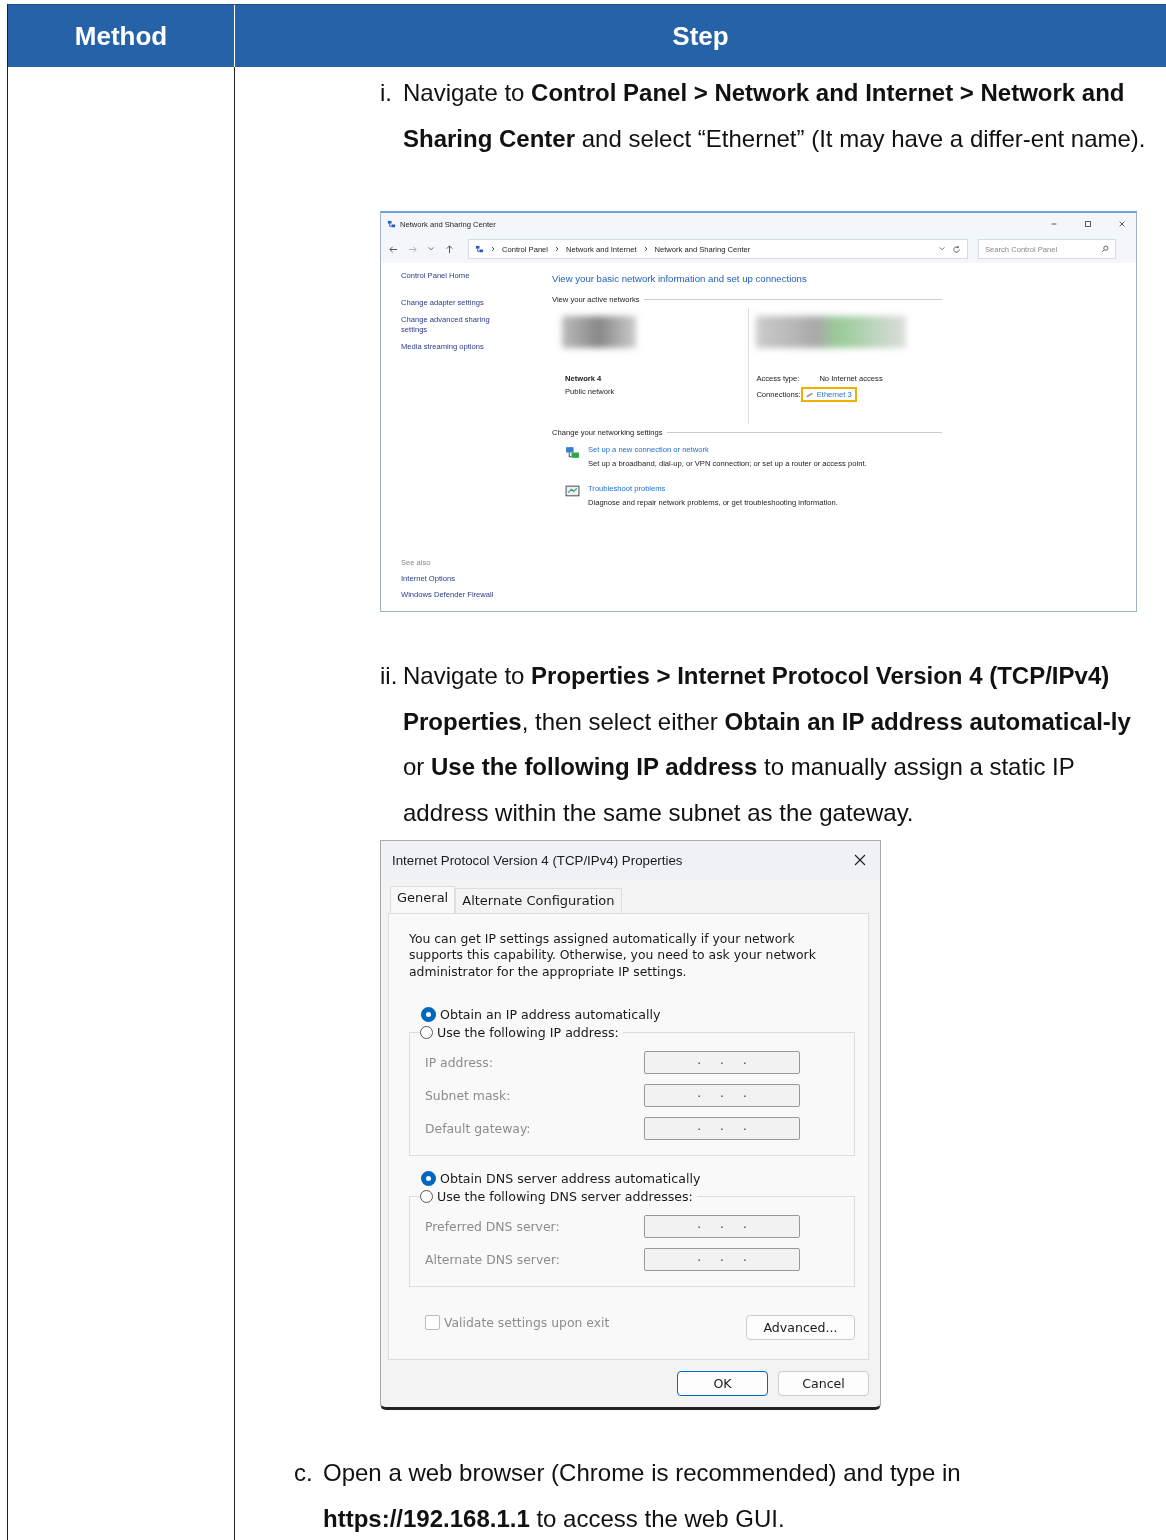 This screenshot has height=1540, width=1166. Describe the element at coordinates (638, 1178) in the screenshot. I see `radio-option: Obtain DNS server address automatically` at that location.